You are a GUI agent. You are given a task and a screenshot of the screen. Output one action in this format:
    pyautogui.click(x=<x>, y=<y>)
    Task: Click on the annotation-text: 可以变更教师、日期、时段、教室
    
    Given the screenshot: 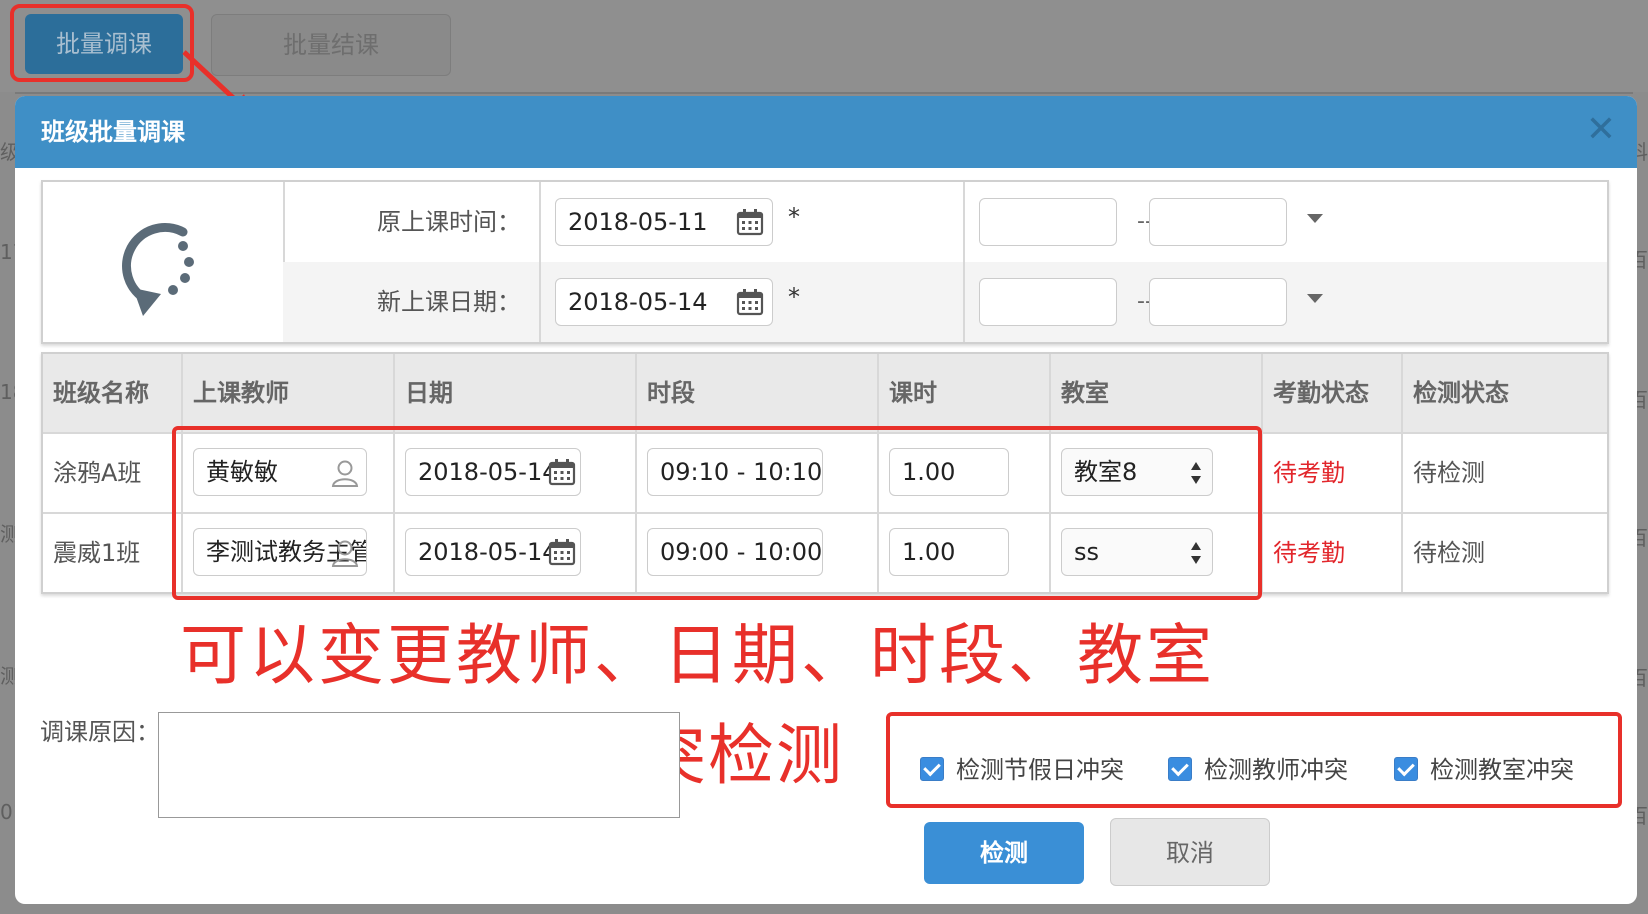 What is the action you would take?
    pyautogui.click(x=697, y=655)
    